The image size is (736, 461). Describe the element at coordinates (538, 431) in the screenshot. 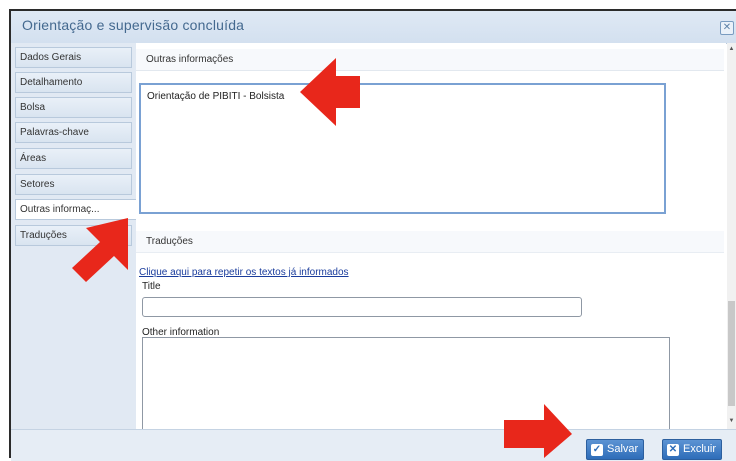

I see `red-arrow-pointing-right-icon` at that location.